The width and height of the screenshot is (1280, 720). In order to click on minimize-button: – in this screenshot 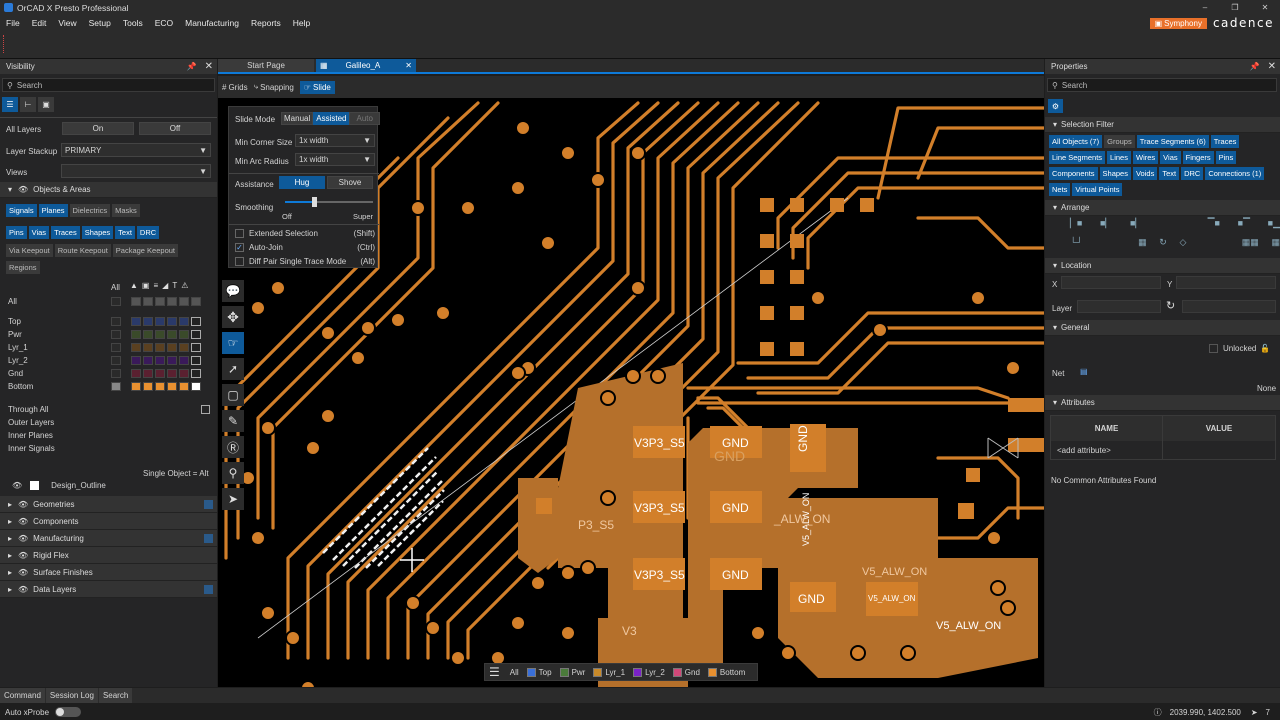, I will do `click(1205, 7)`.